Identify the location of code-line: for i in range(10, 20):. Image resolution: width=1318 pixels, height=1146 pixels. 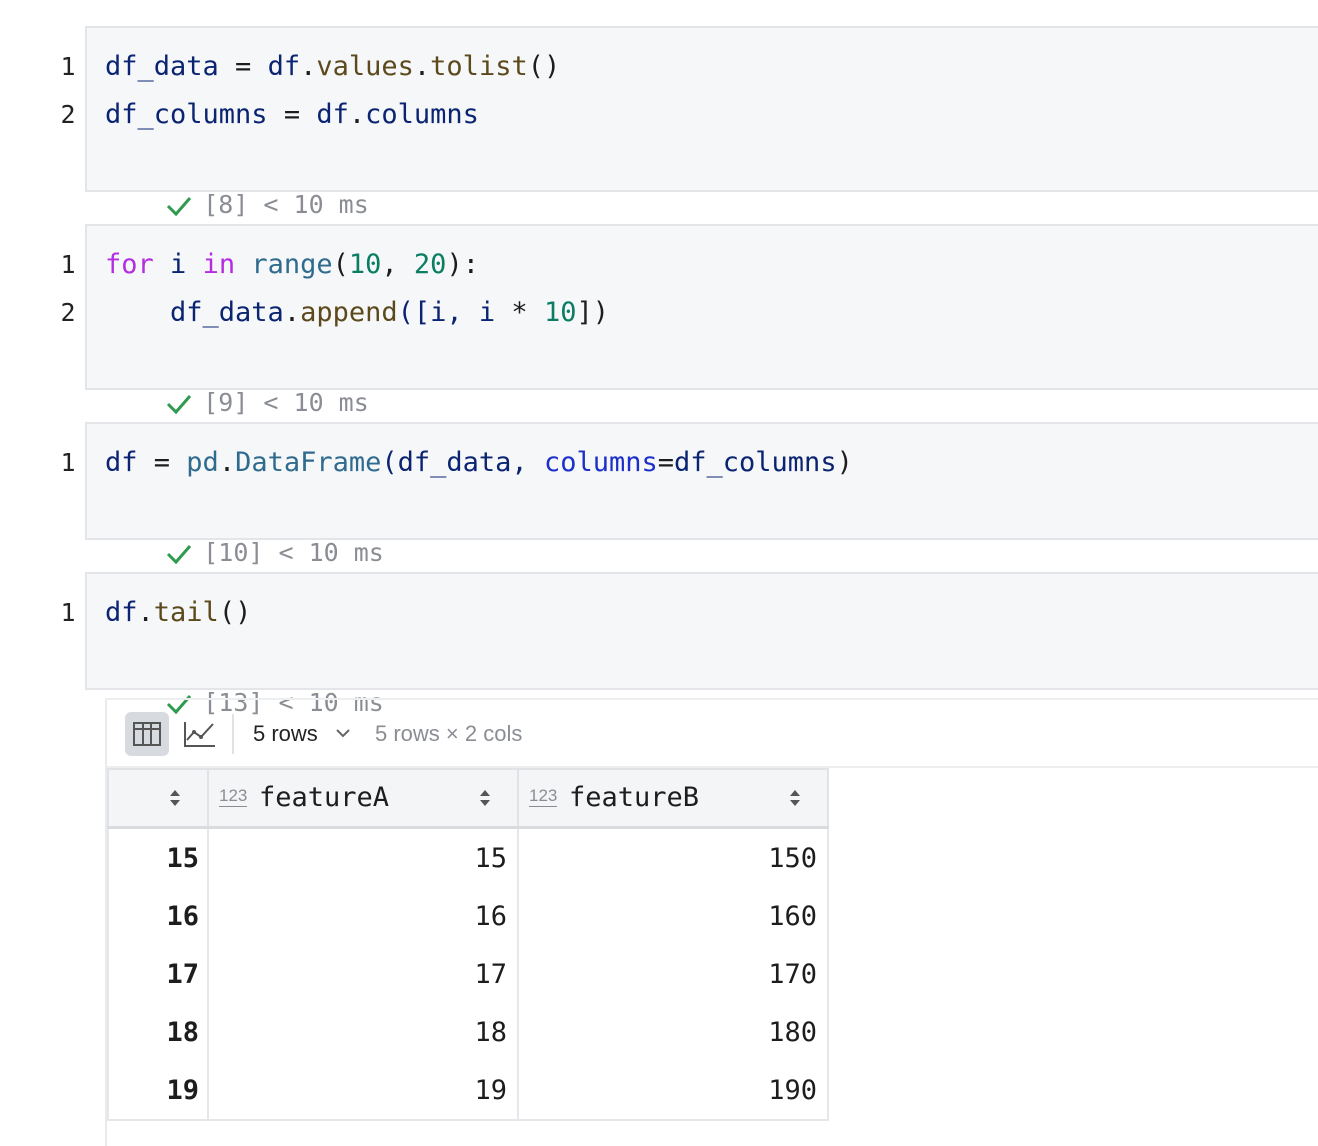
(292, 265).